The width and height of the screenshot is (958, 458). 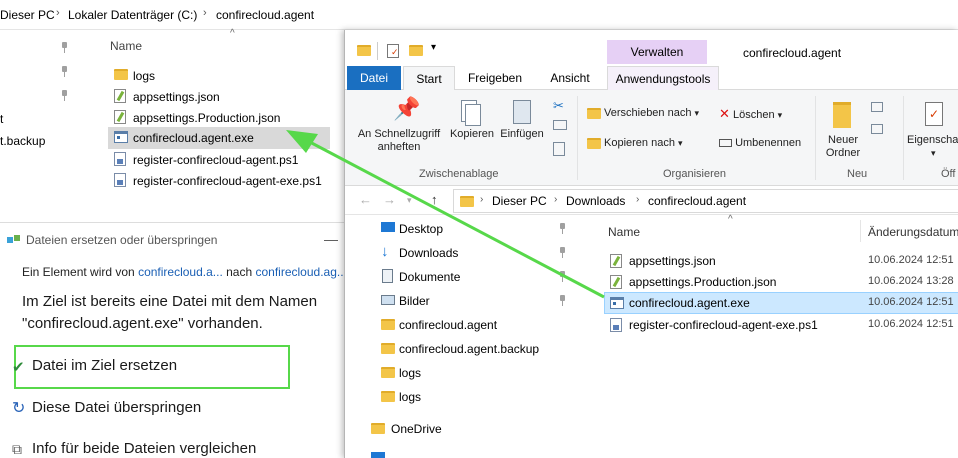 What do you see at coordinates (465, 252) in the screenshot?
I see `nav-item-downloads: ↓ Downloads` at bounding box center [465, 252].